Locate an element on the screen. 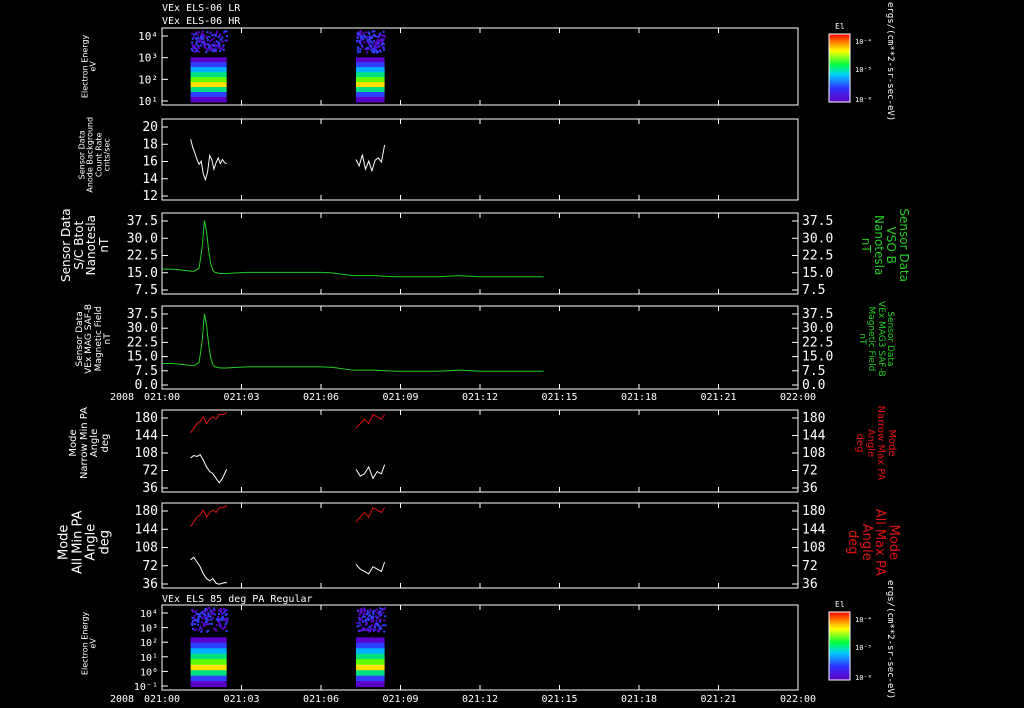 Image resolution: width=1024 pixels, height=708 pixels. y-tick-label: 37.5 is located at coordinates (142, 314).